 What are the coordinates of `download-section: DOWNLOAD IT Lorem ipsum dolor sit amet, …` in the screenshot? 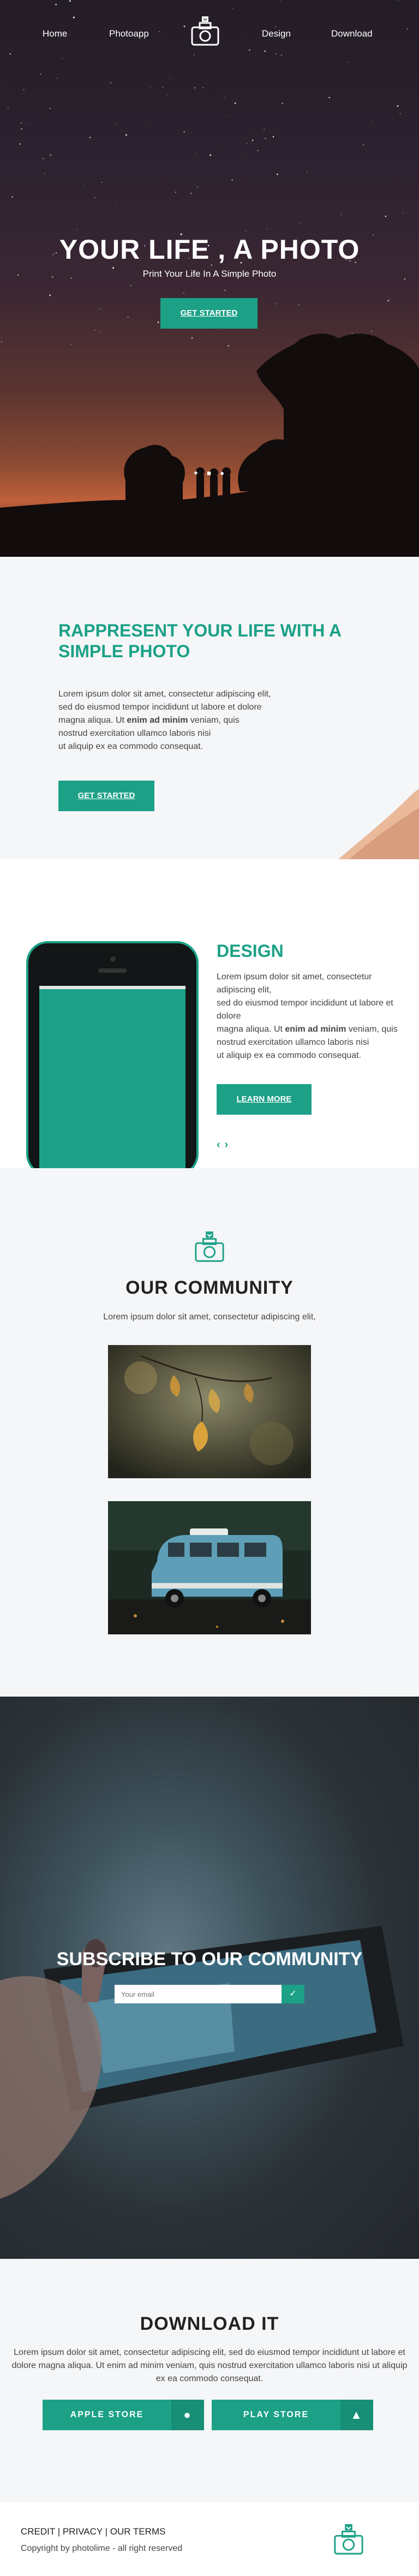 It's located at (209, 2380).